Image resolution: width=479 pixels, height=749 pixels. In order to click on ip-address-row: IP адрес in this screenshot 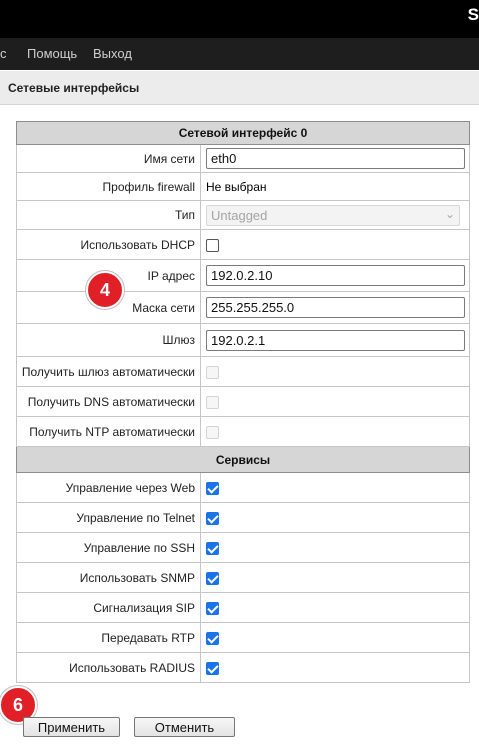, I will do `click(243, 275)`.